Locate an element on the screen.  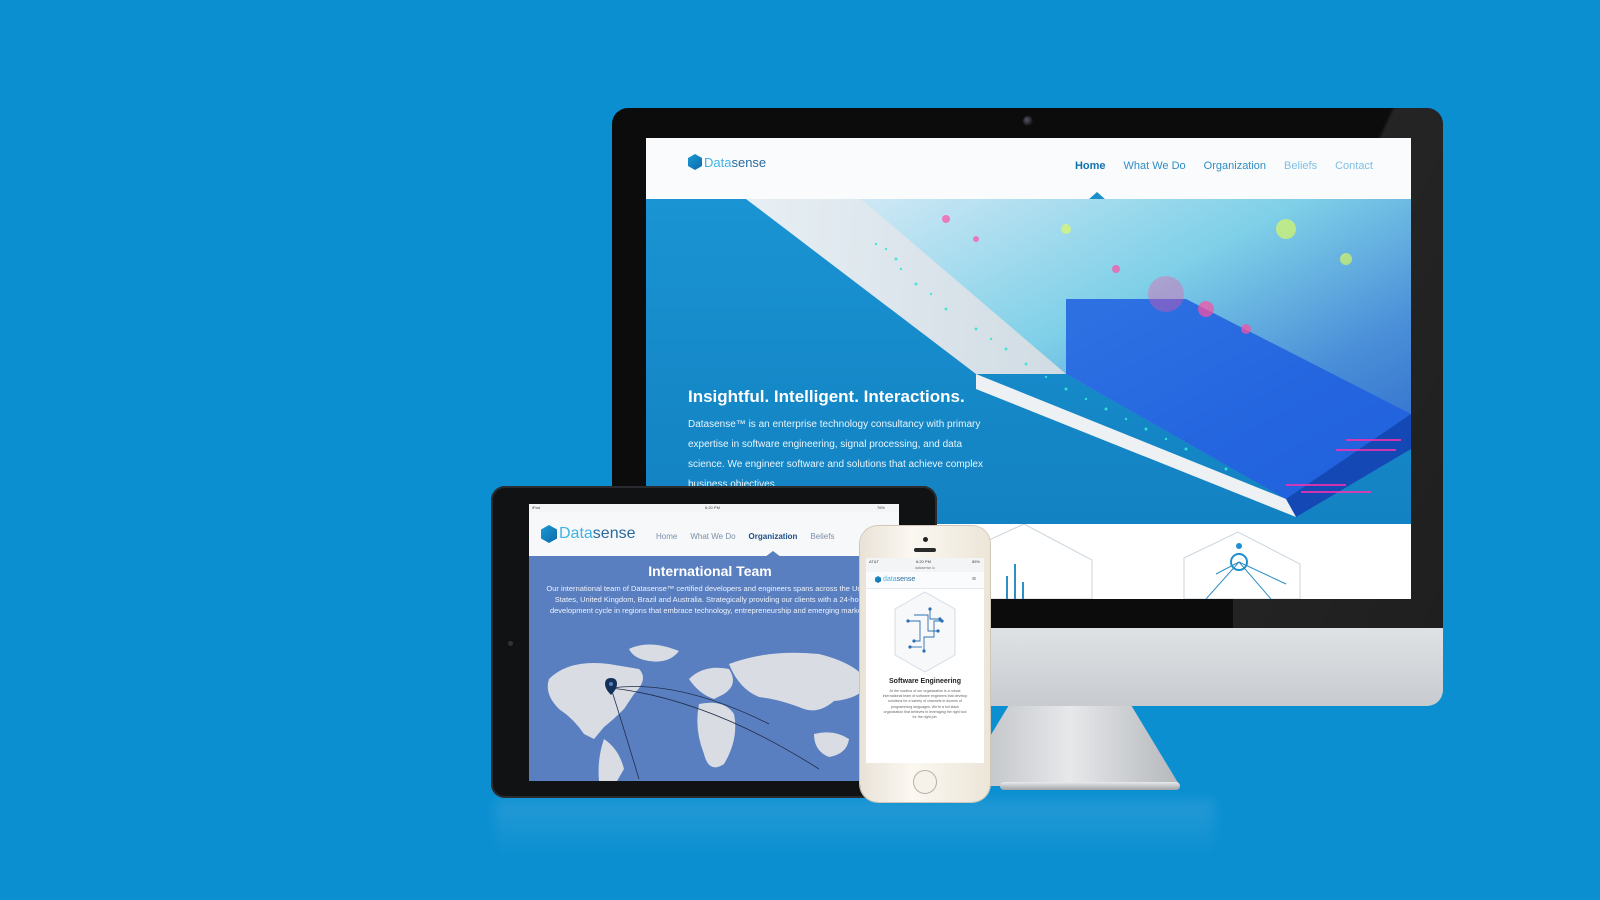
nav-organization: Organization is located at coordinates (1235, 166).